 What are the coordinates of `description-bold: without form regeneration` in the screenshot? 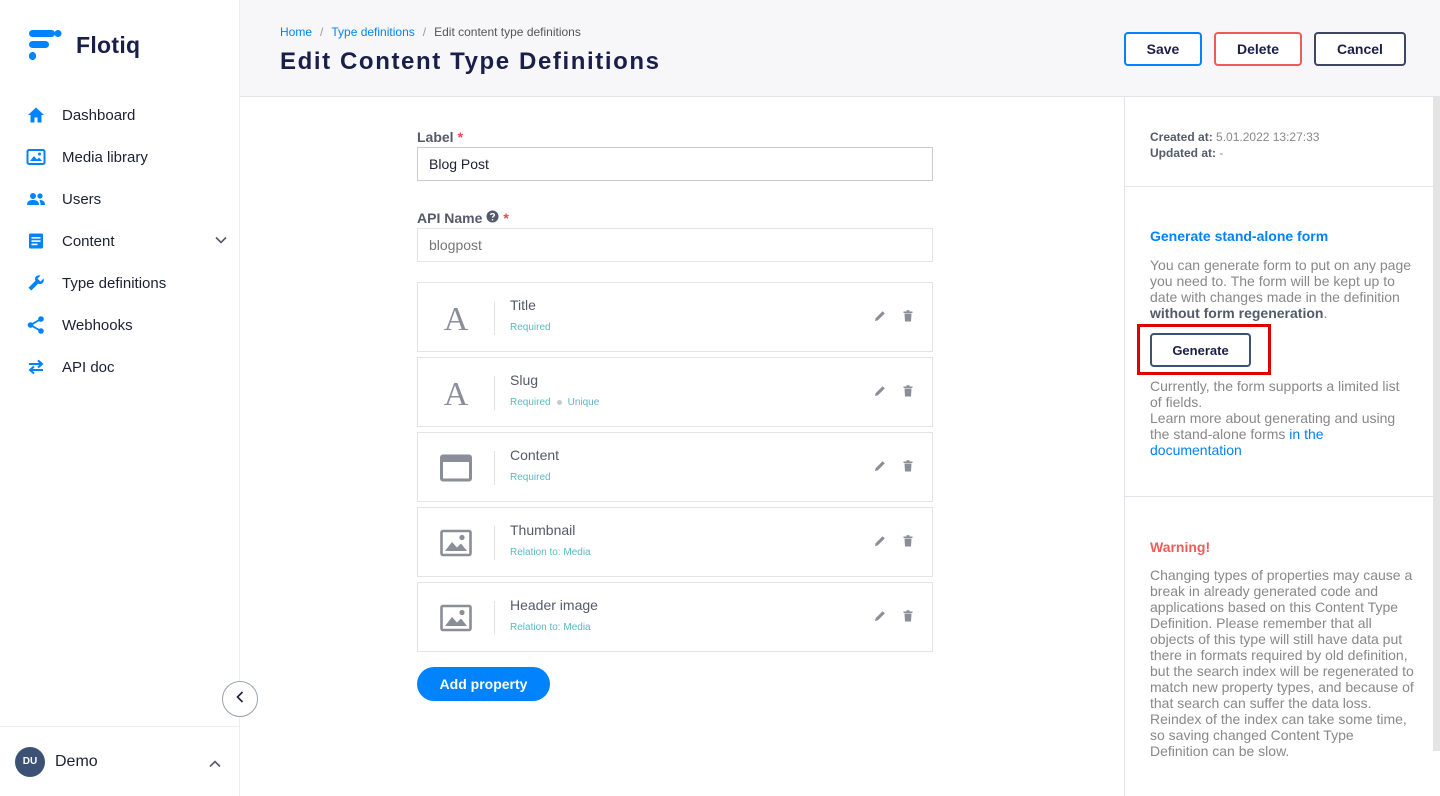 It's located at (1237, 313).